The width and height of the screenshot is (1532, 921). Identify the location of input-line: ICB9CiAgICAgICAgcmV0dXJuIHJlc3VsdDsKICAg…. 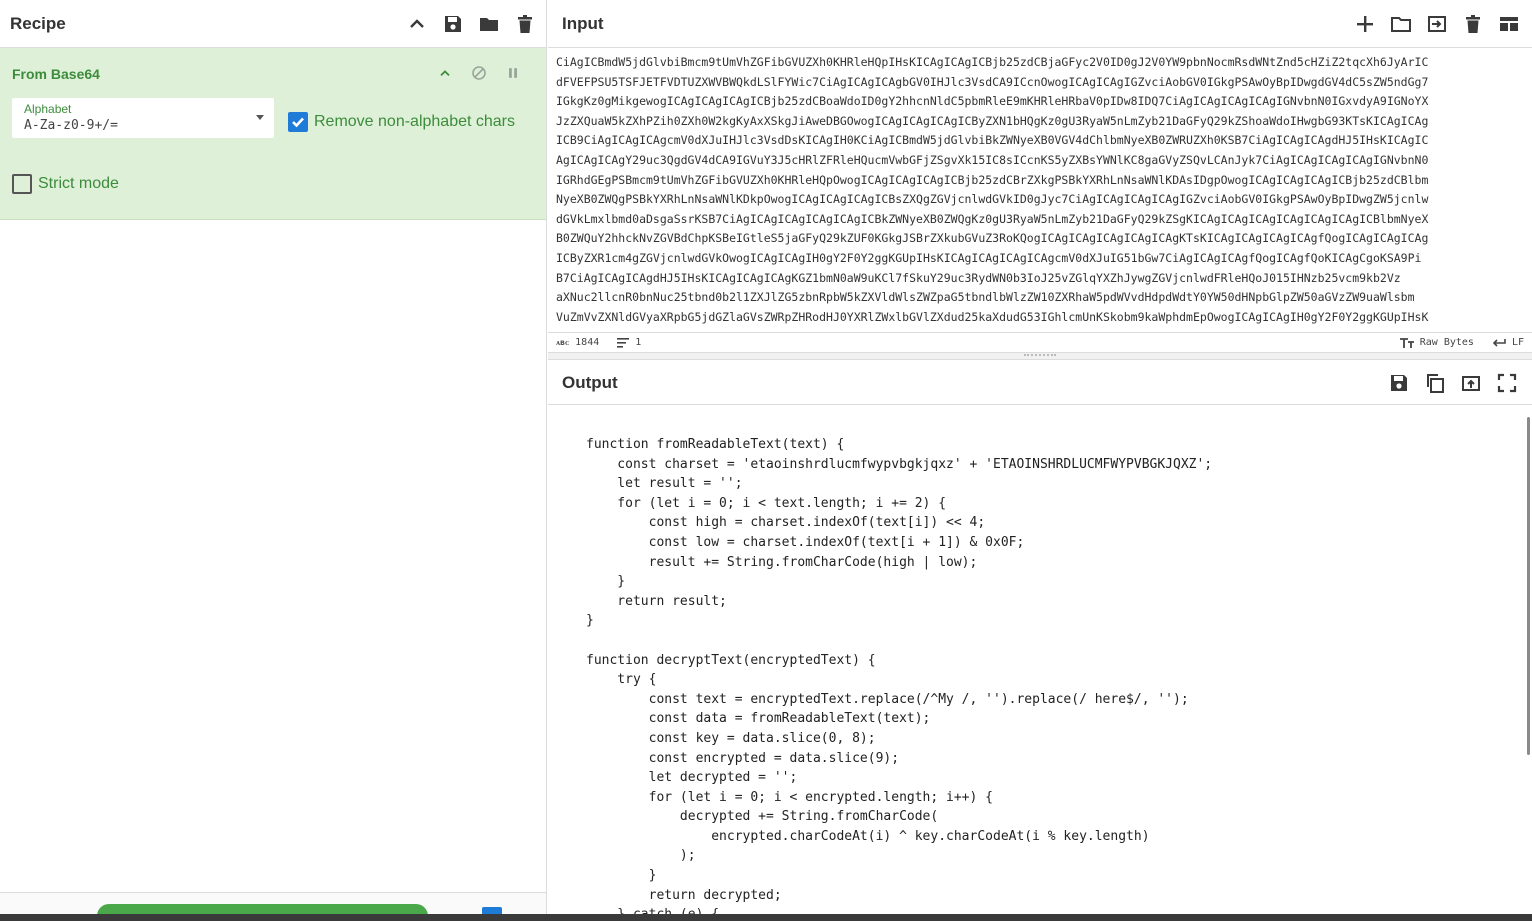
(992, 140).